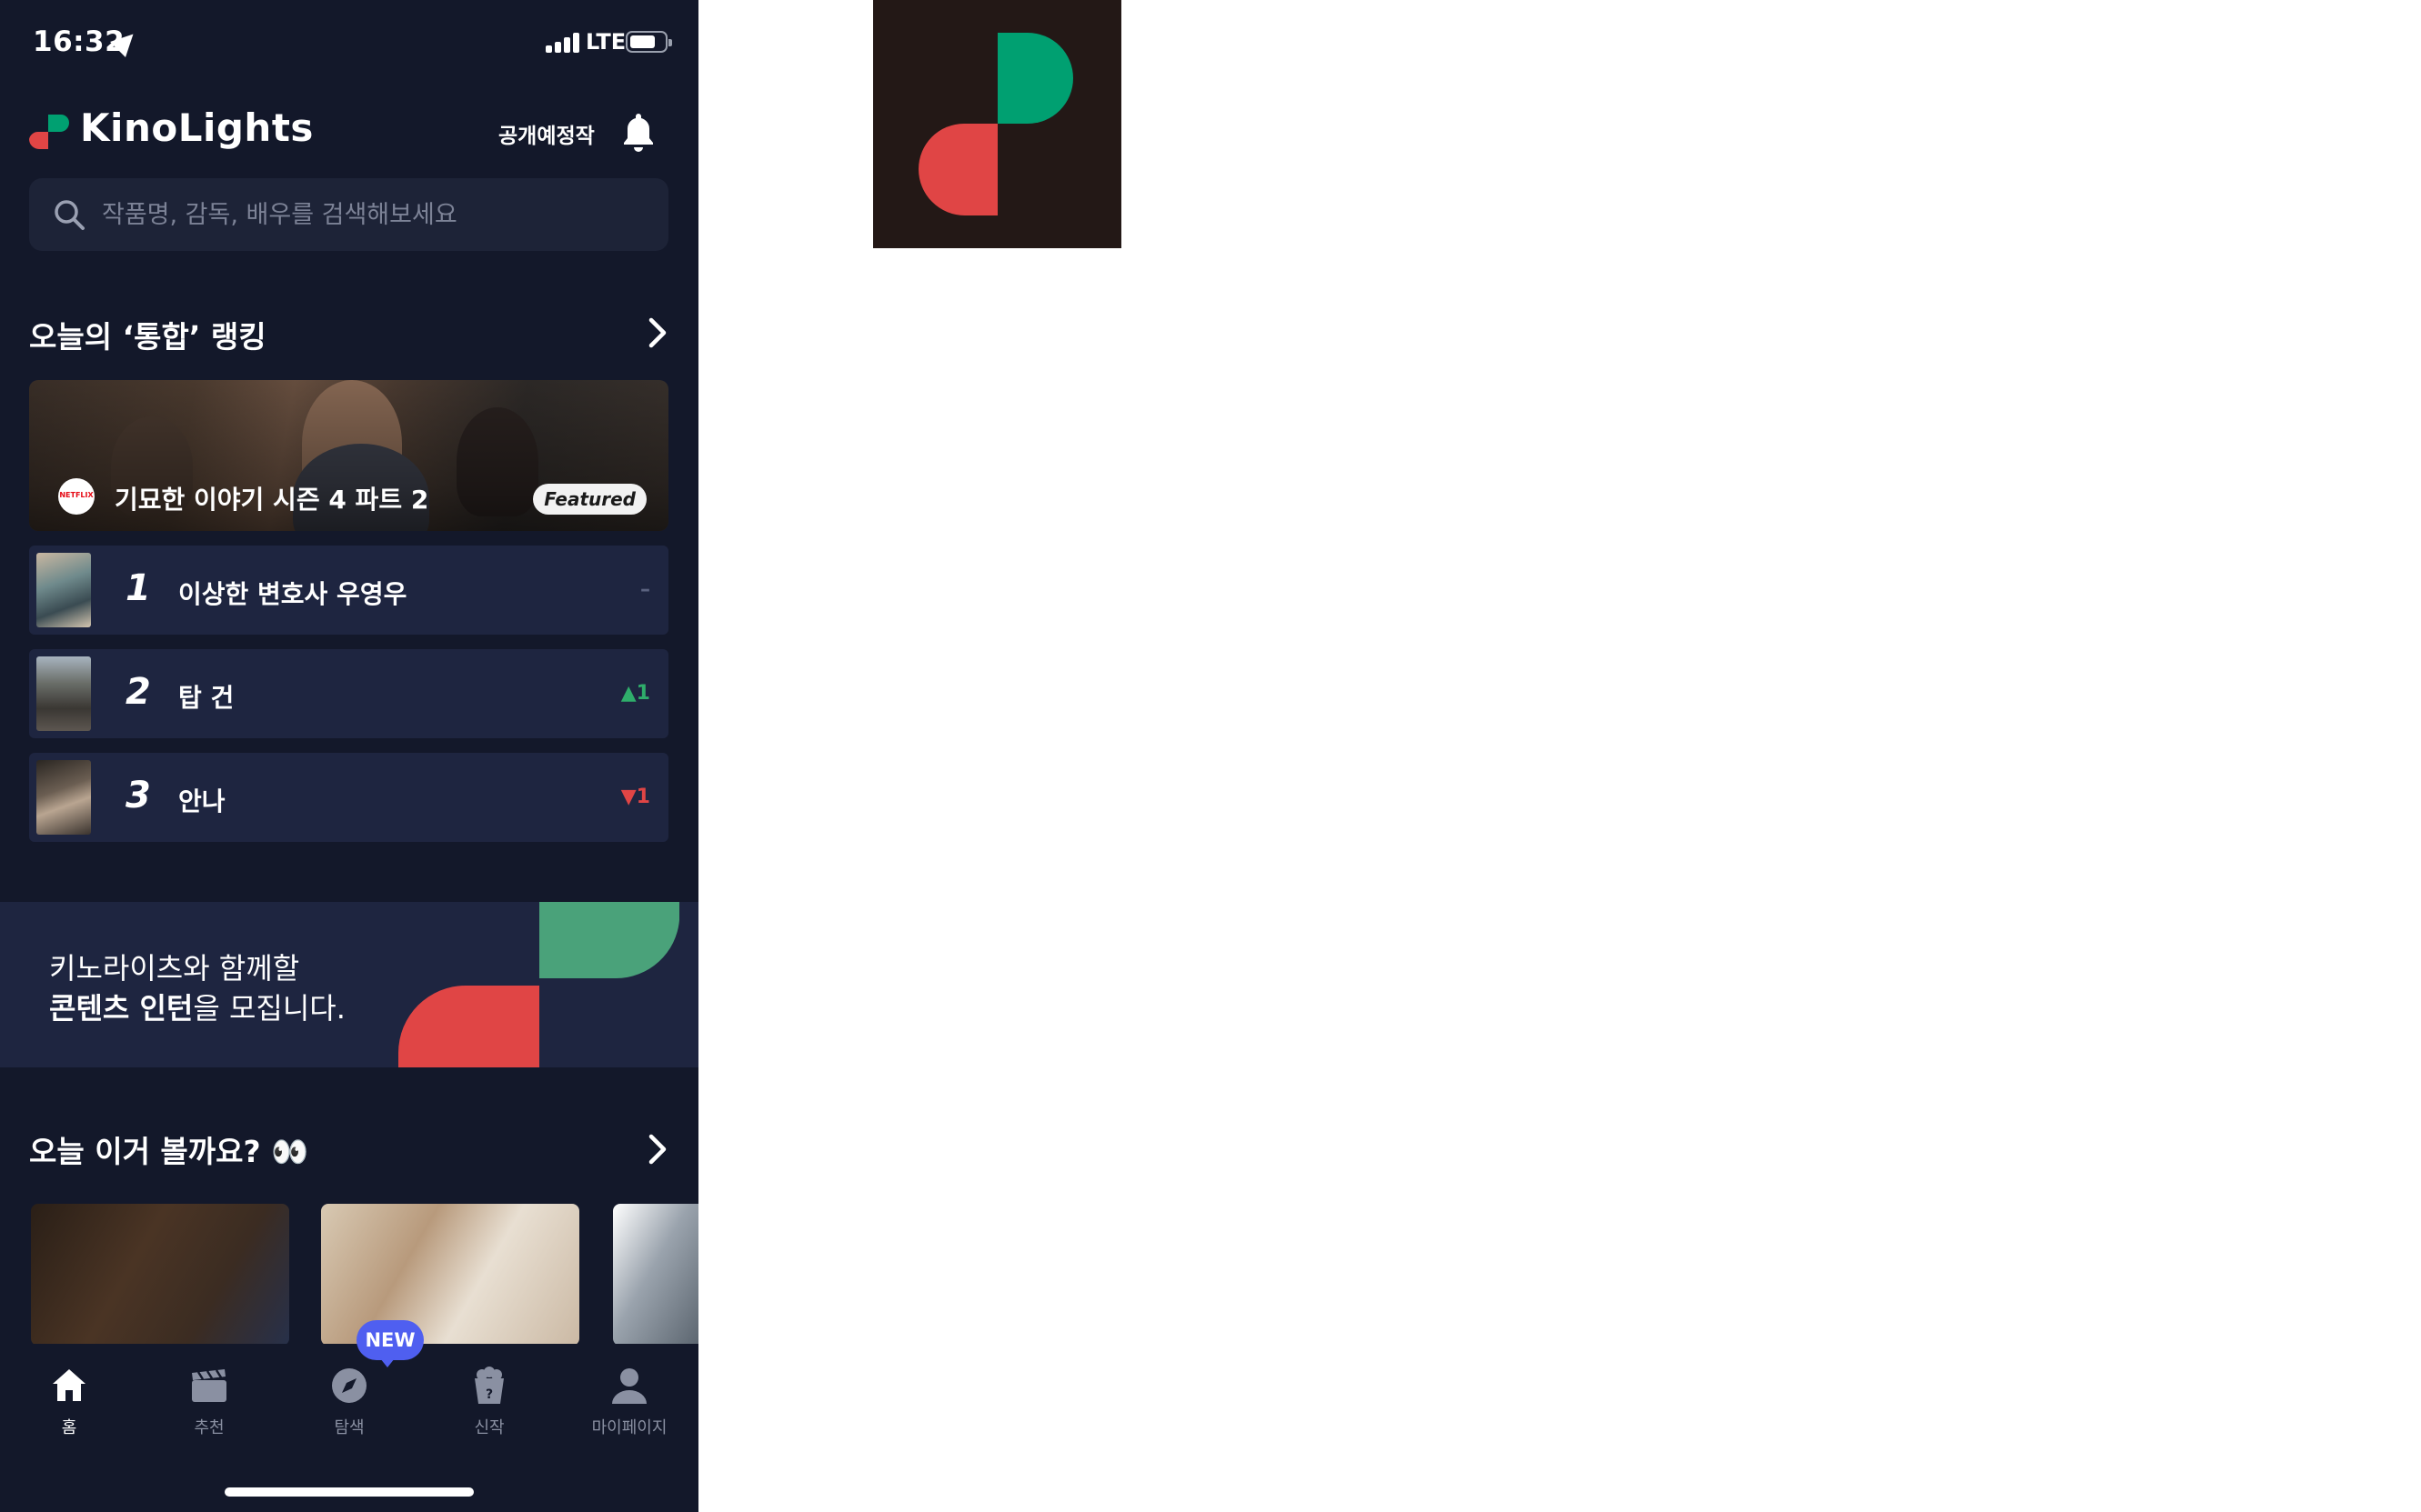 Image resolution: width=2421 pixels, height=1512 pixels. I want to click on nav-home: 홈, so click(67, 1398).